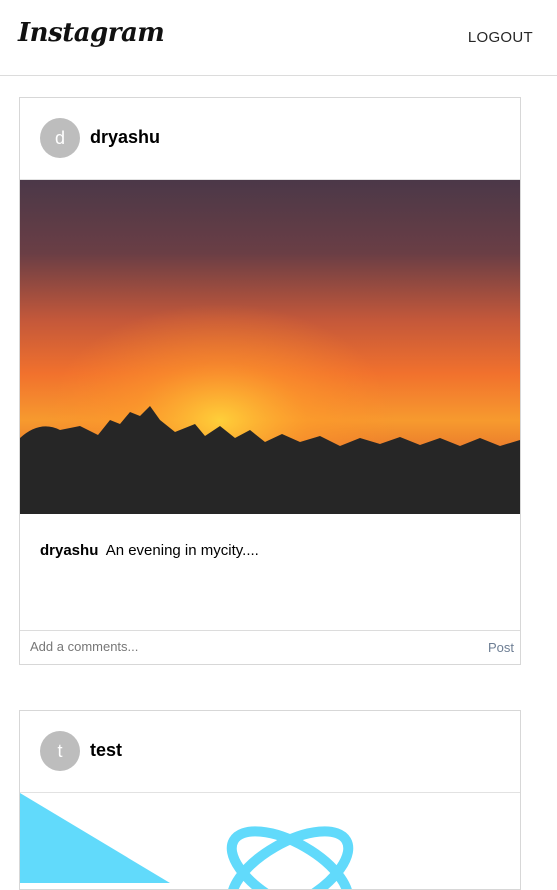  What do you see at coordinates (69, 550) in the screenshot?
I see `caption-username: dryashu` at bounding box center [69, 550].